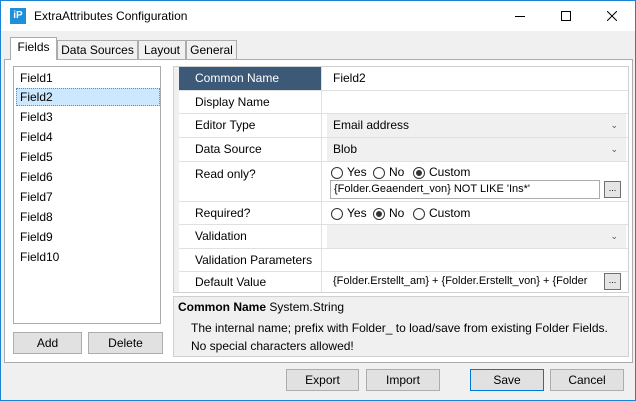 The image size is (636, 401). Describe the element at coordinates (88, 157) in the screenshot. I see `list-item-field5: Field5` at that location.